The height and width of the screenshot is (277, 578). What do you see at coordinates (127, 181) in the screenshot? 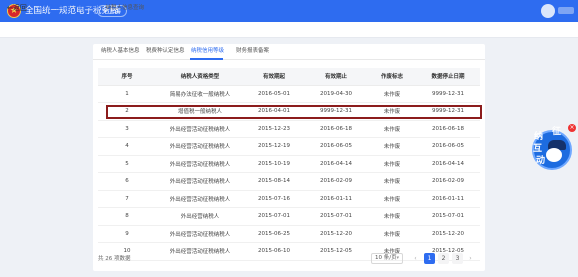
I see `table-cell: 6` at bounding box center [127, 181].